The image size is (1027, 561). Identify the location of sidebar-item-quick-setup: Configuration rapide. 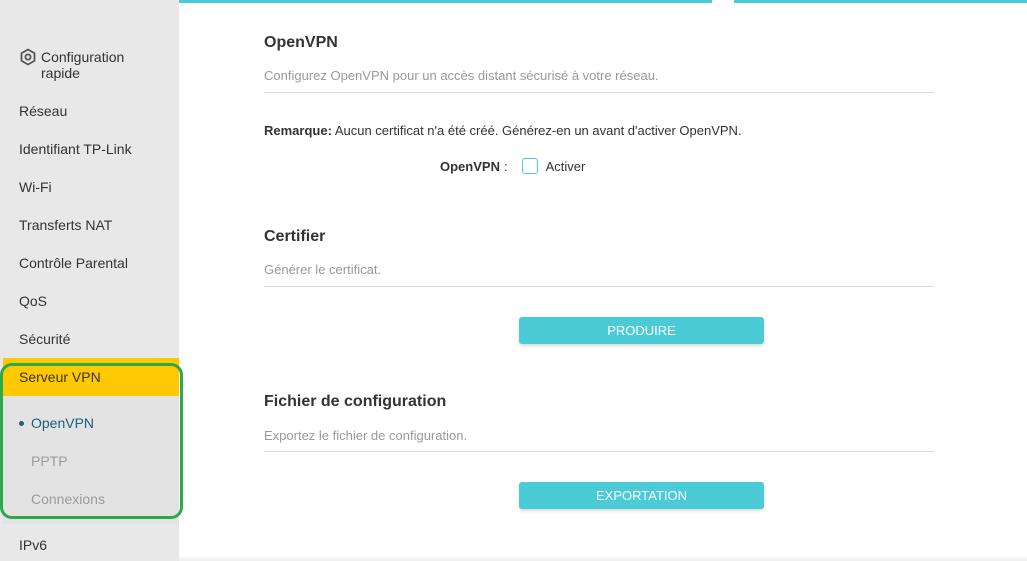
(89, 64).